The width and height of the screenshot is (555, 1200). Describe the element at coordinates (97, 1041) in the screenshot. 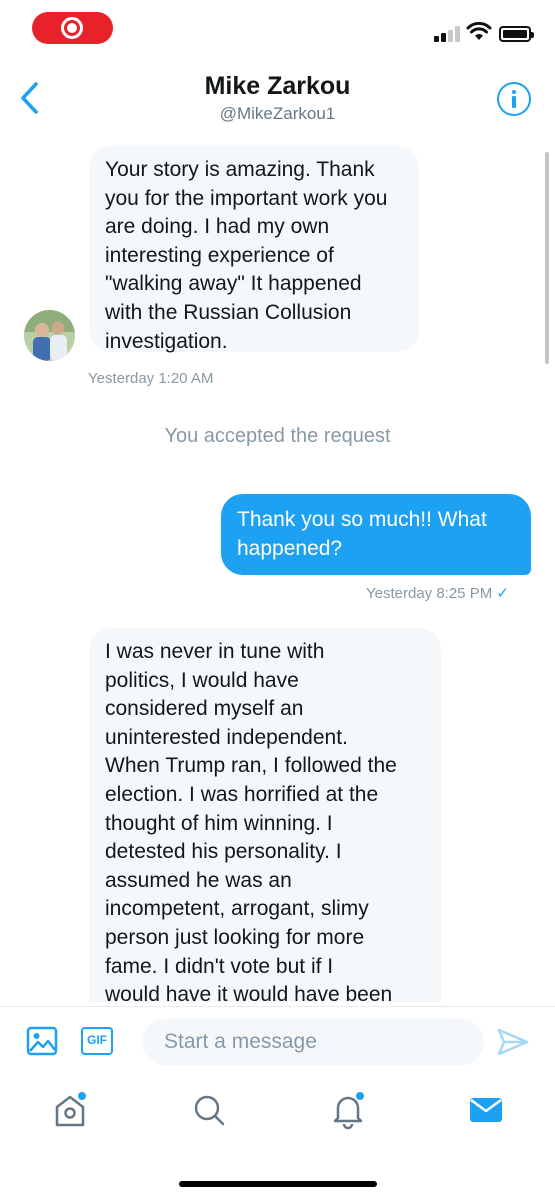

I see `gif-button: GIF` at that location.